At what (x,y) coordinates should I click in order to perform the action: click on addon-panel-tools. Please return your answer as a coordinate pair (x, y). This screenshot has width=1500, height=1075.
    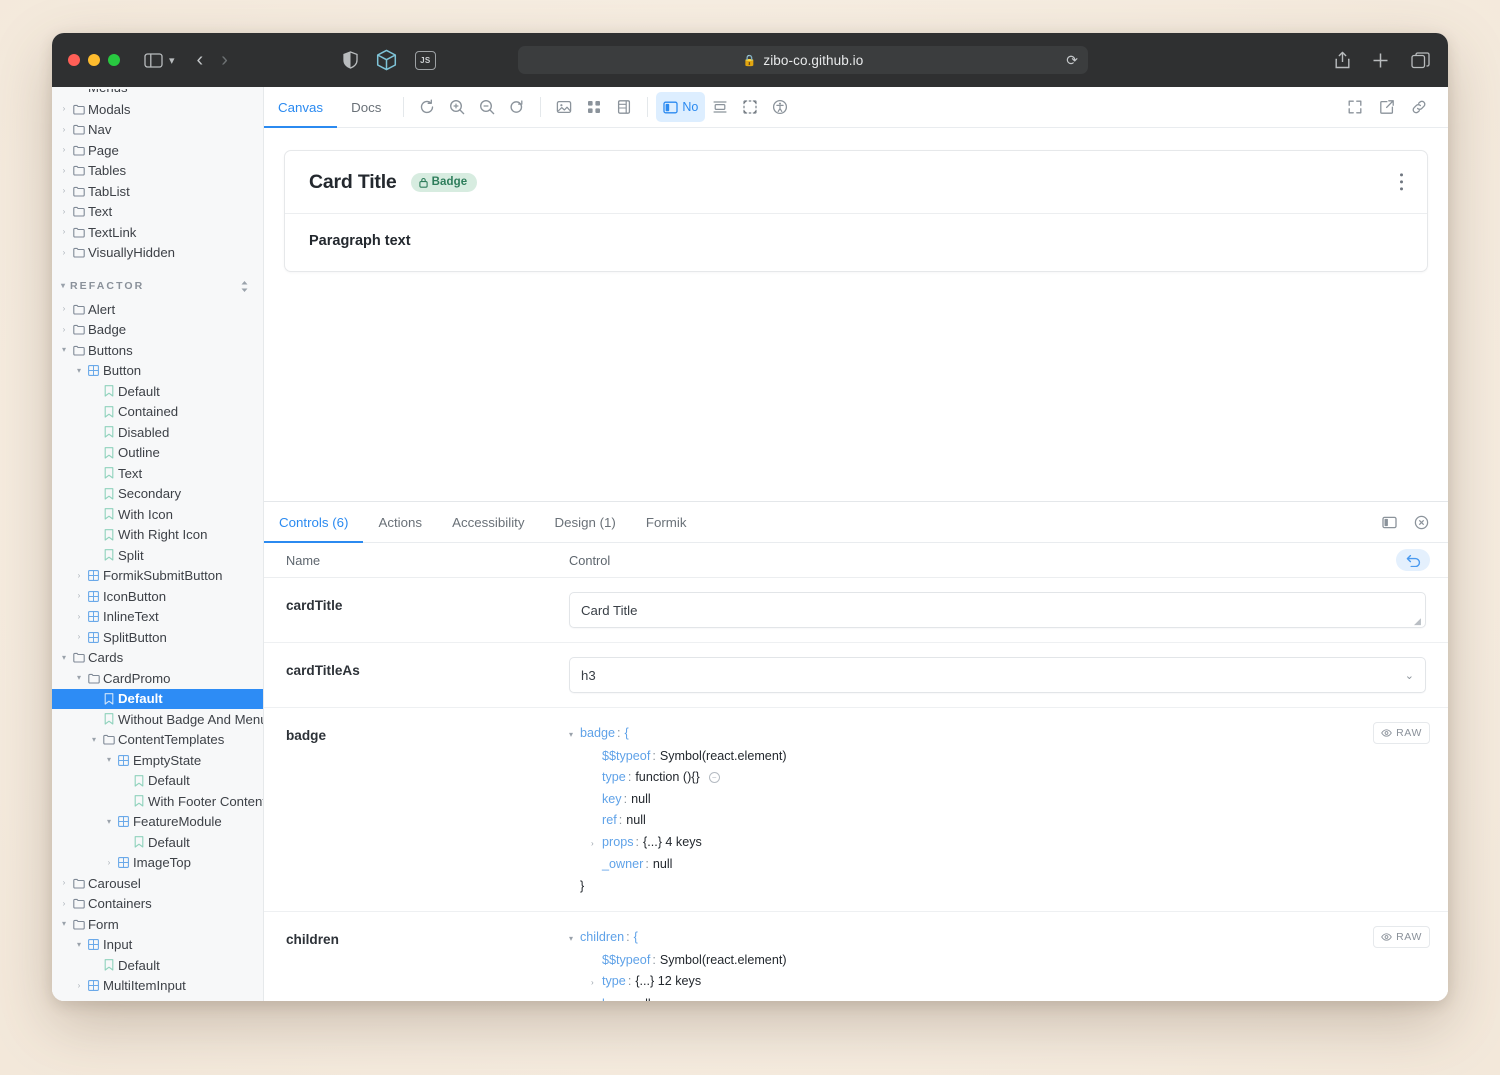
    Looking at the image, I should click on (1405, 522).